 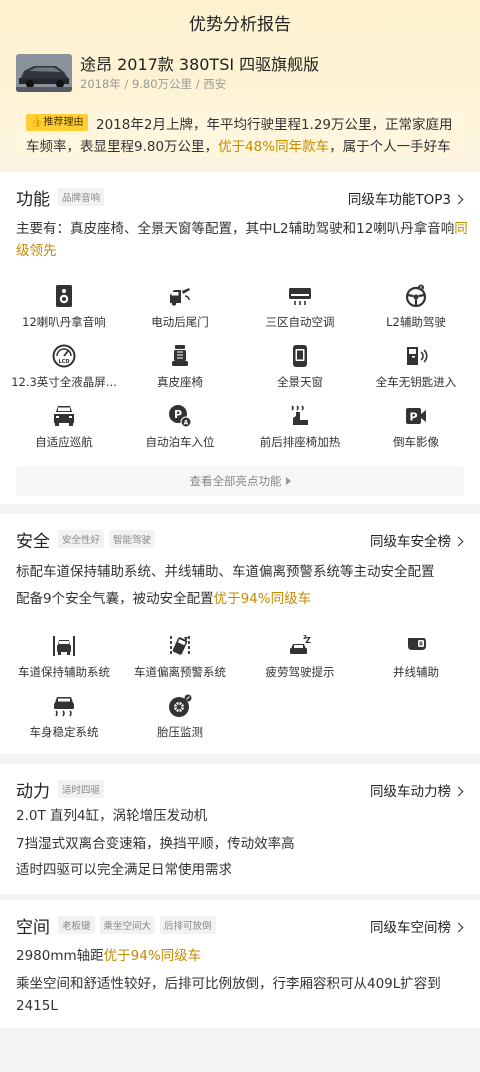 I want to click on space-tag: 后排可放倒, so click(x=188, y=925).